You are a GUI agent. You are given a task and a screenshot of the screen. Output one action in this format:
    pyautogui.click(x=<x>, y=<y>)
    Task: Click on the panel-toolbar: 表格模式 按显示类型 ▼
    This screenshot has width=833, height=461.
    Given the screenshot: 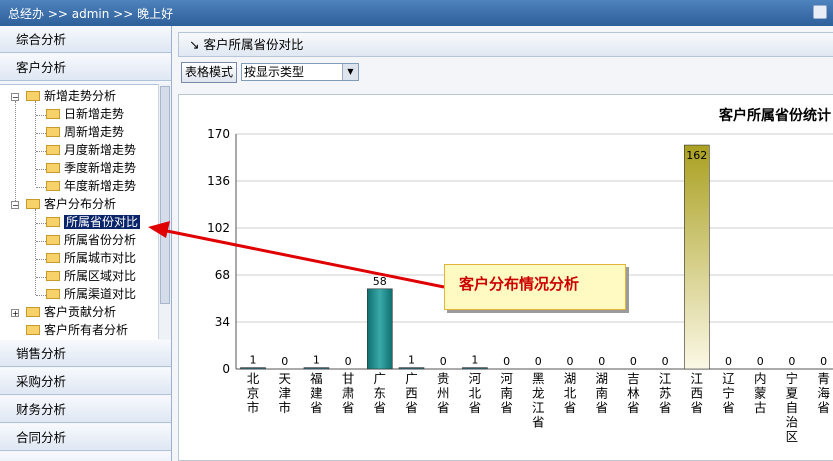 What is the action you would take?
    pyautogui.click(x=505, y=73)
    